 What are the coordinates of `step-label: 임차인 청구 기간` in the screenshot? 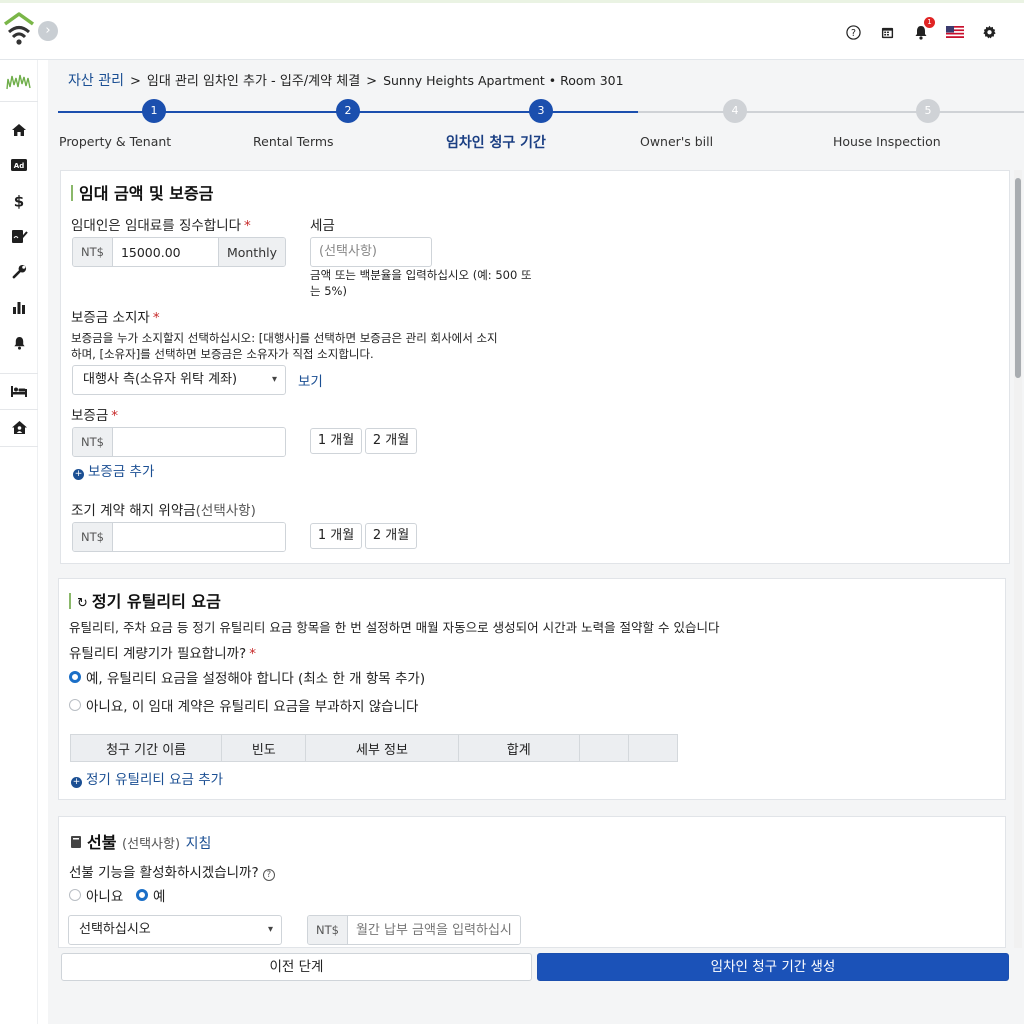 It's located at (496, 143).